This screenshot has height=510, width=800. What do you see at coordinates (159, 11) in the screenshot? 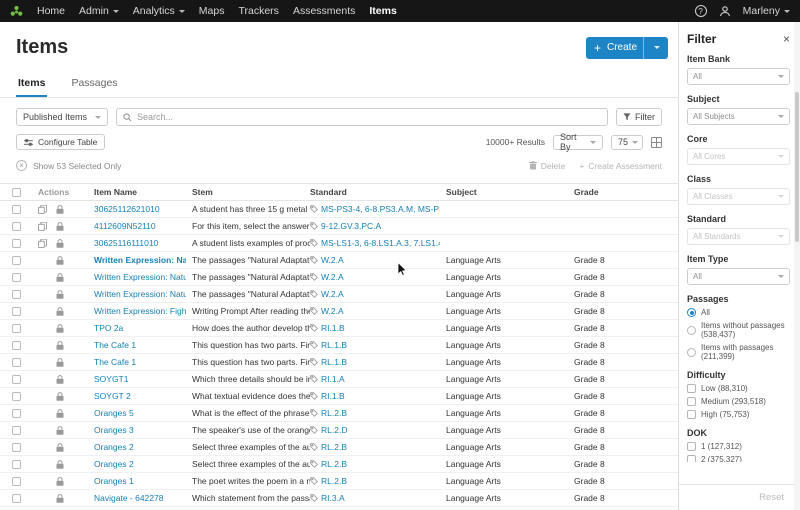
I see `nav-item-analytics: Analytics` at bounding box center [159, 11].